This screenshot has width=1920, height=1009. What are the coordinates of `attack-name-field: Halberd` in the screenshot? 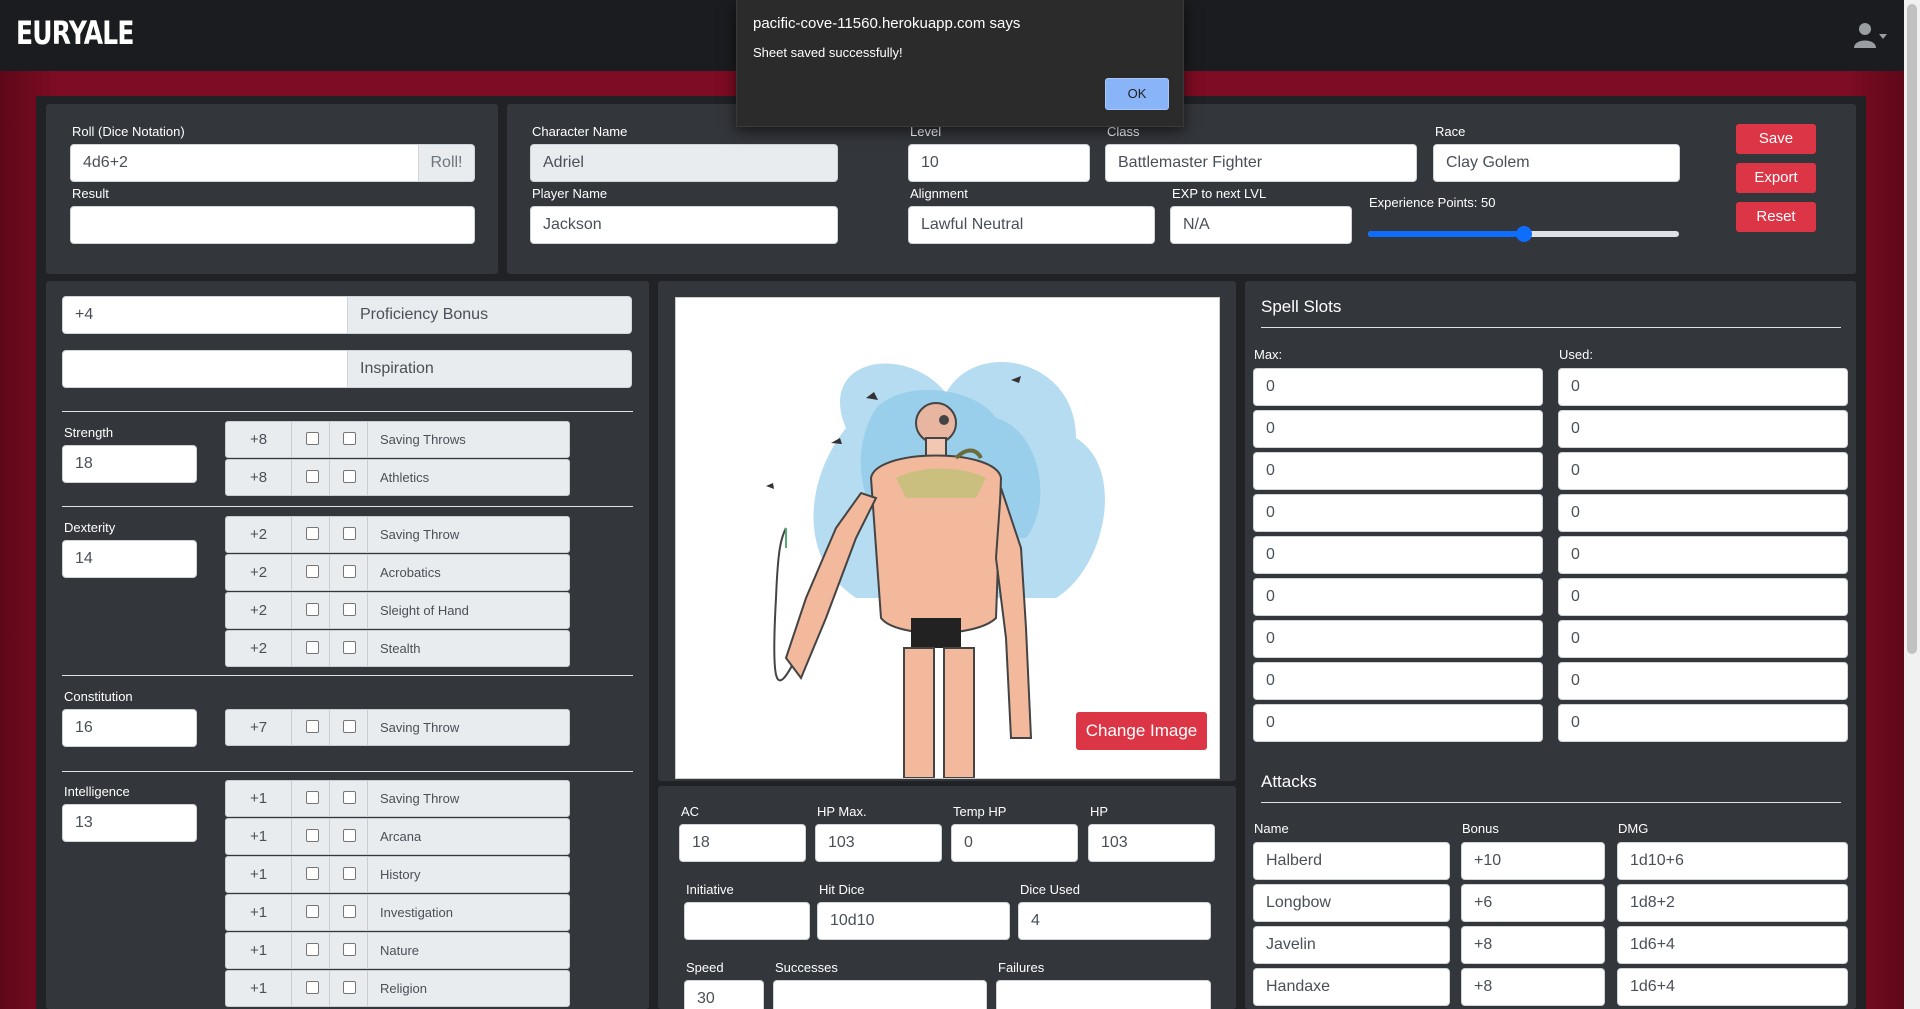 It's located at (1351, 861).